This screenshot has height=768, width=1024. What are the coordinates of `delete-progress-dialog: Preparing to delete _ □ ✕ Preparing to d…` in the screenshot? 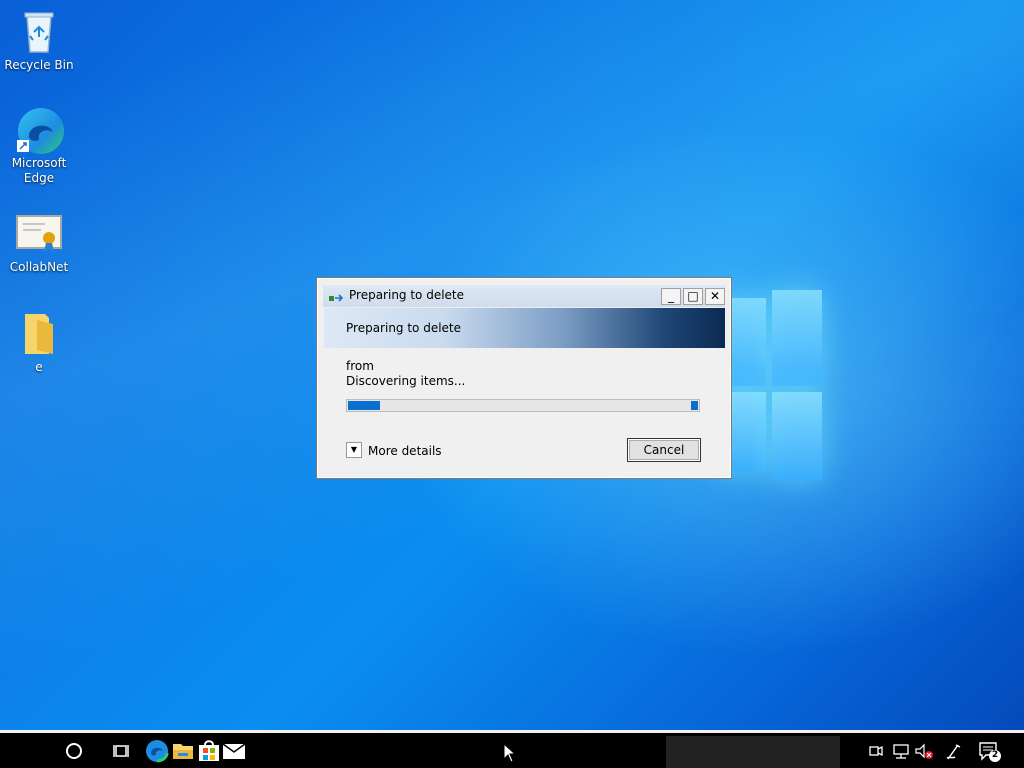 It's located at (524, 378).